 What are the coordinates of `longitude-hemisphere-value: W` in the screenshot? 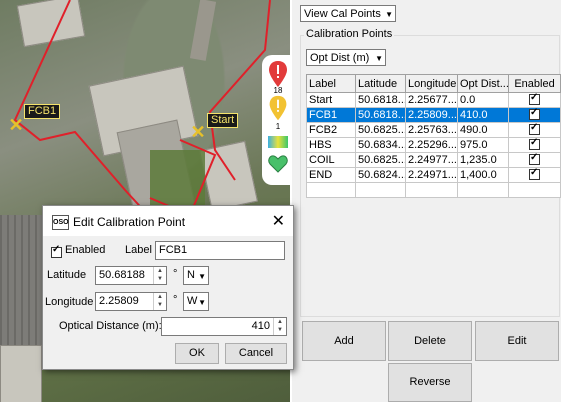 It's located at (192, 301).